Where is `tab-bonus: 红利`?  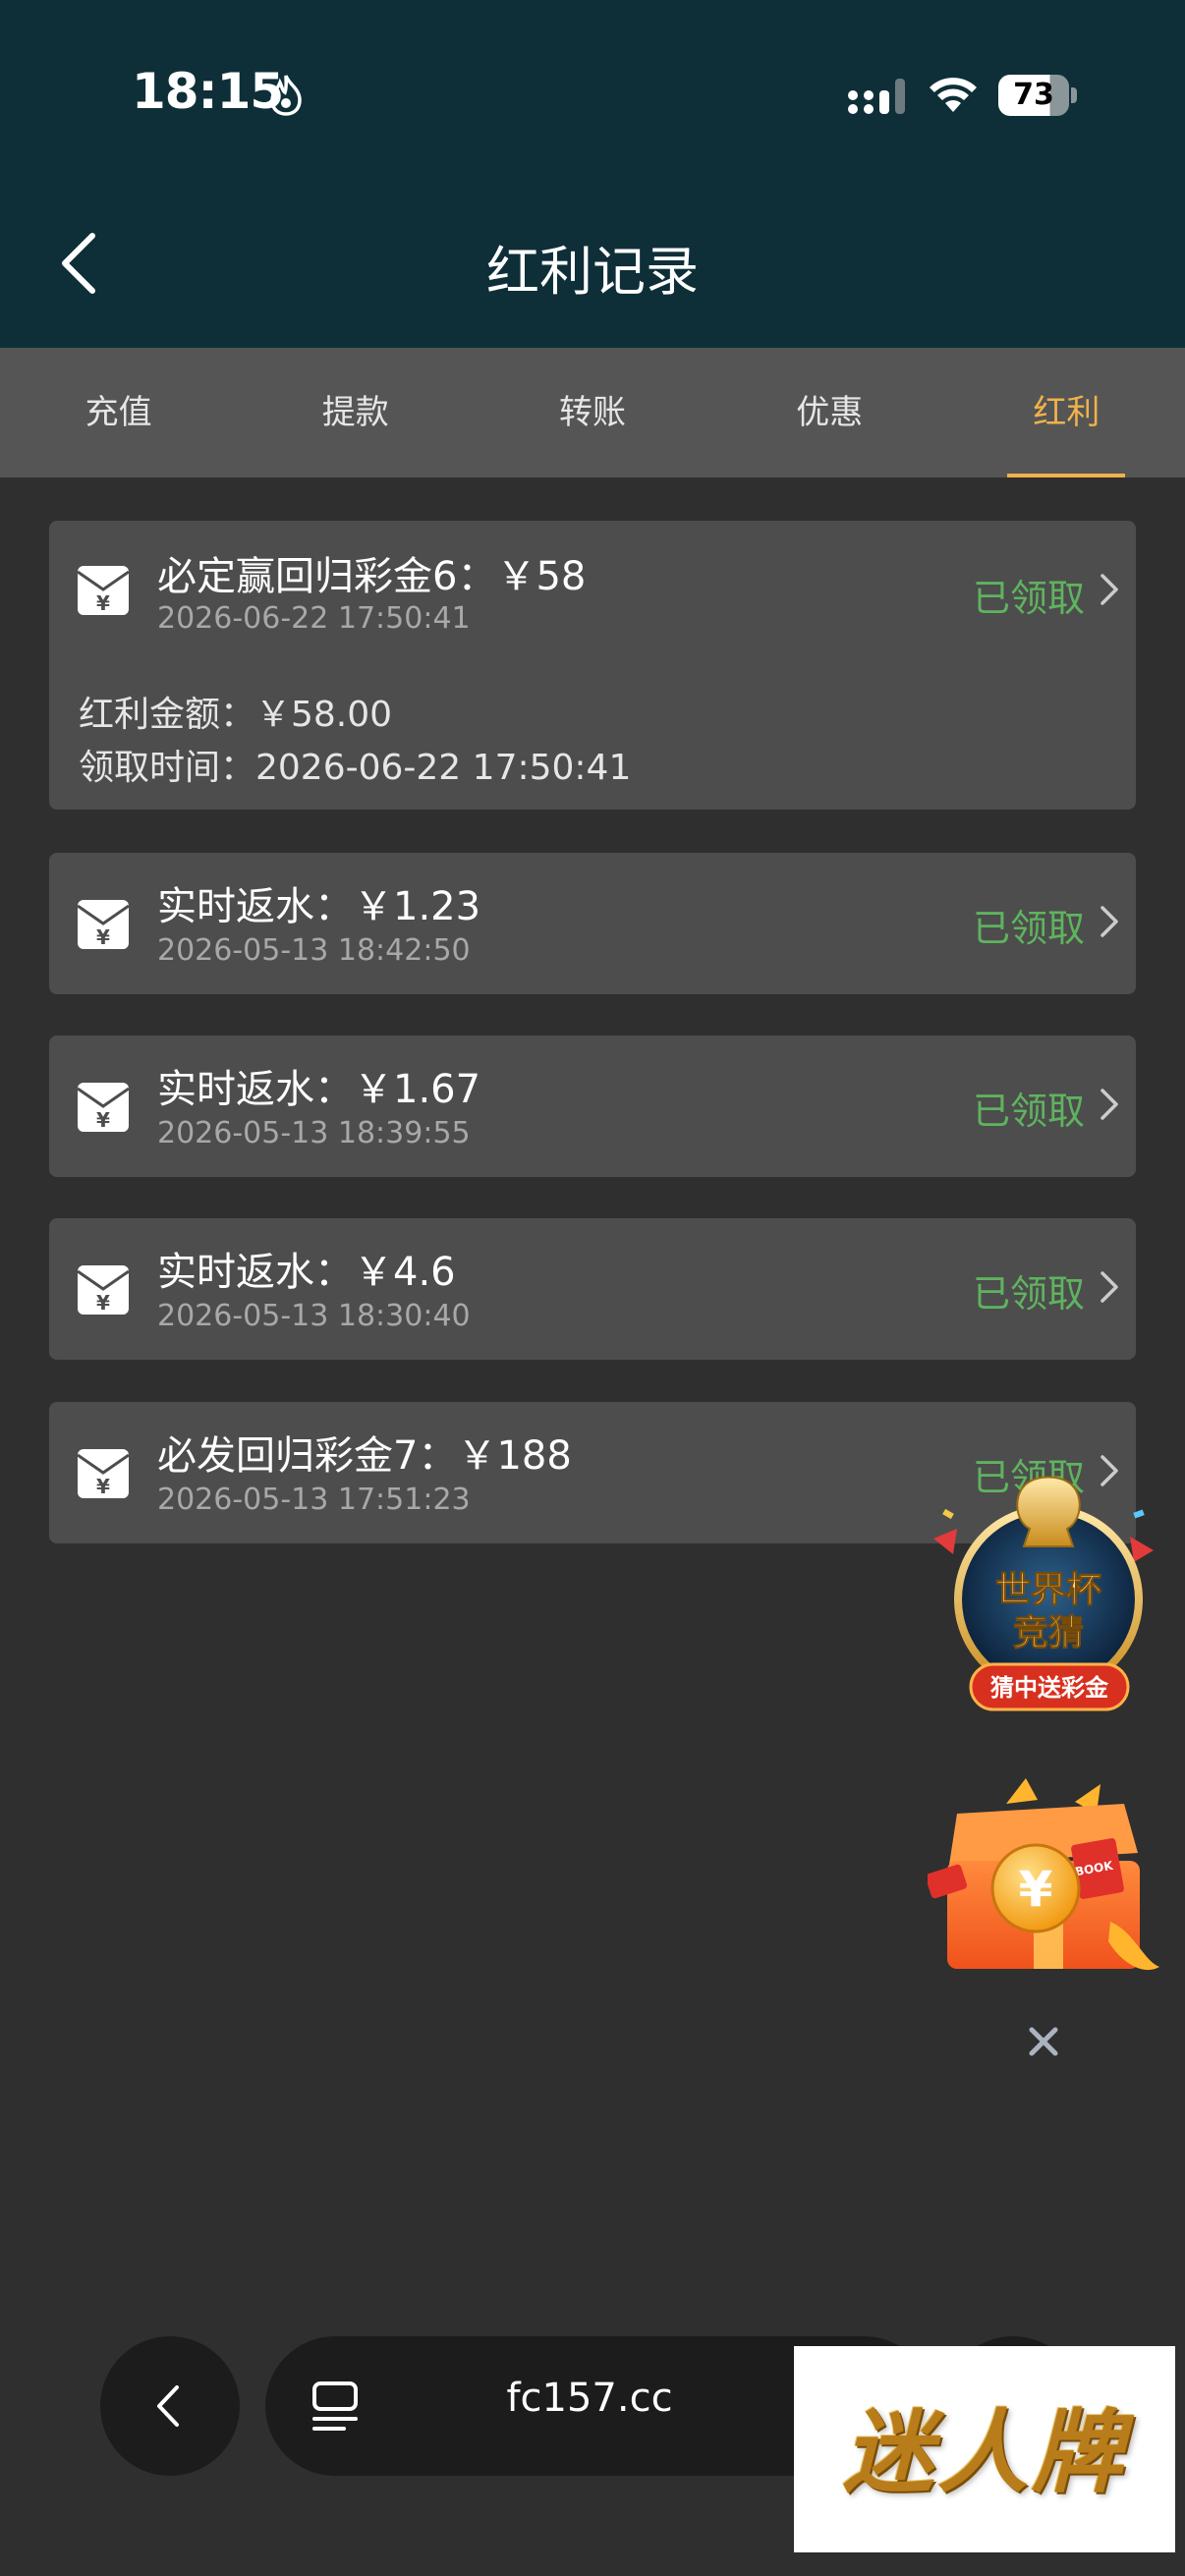
tab-bonus: 红利 is located at coordinates (1067, 412).